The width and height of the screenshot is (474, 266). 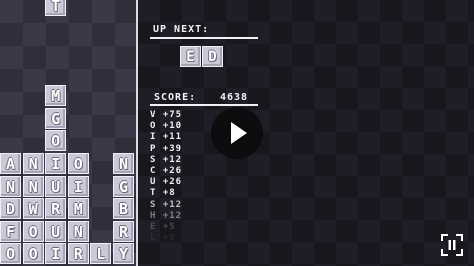 I want to click on letter-value-row: C +26, so click(x=166, y=170).